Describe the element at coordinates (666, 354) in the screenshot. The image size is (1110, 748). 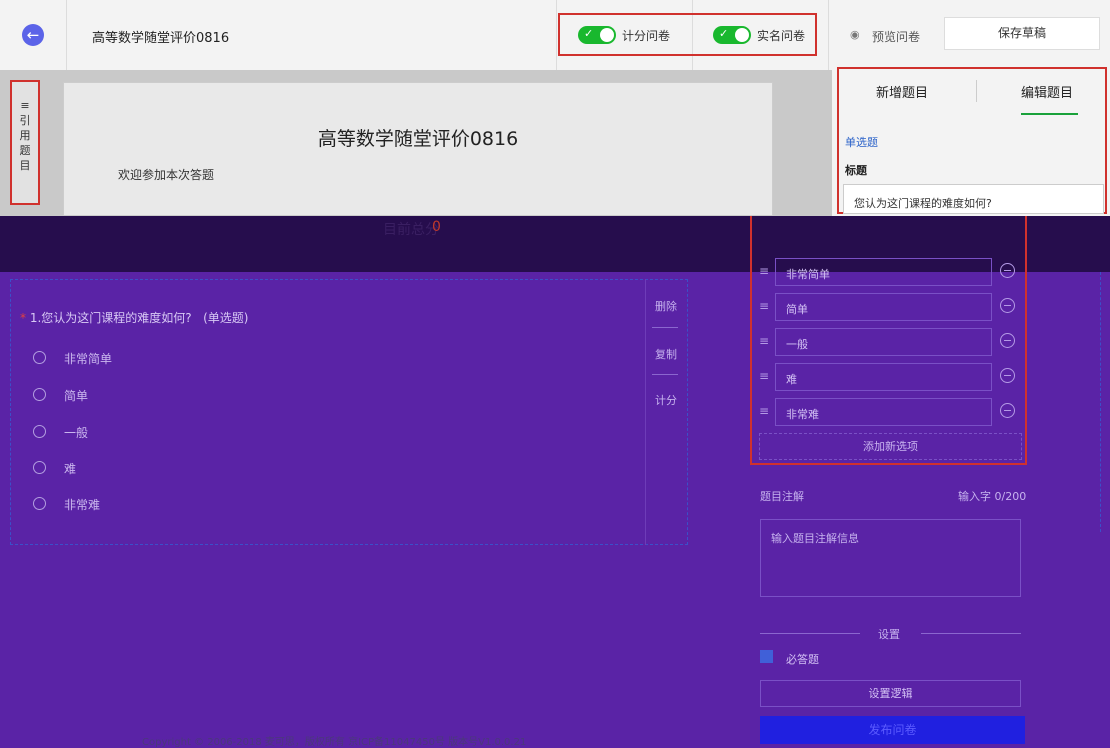
I see `copy-button: 复制` at that location.